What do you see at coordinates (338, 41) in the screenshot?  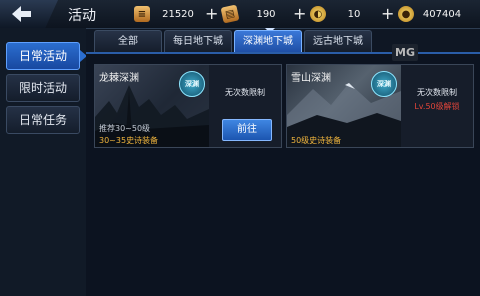 I see `tab-ancient-dungeon: 远古地下城` at bounding box center [338, 41].